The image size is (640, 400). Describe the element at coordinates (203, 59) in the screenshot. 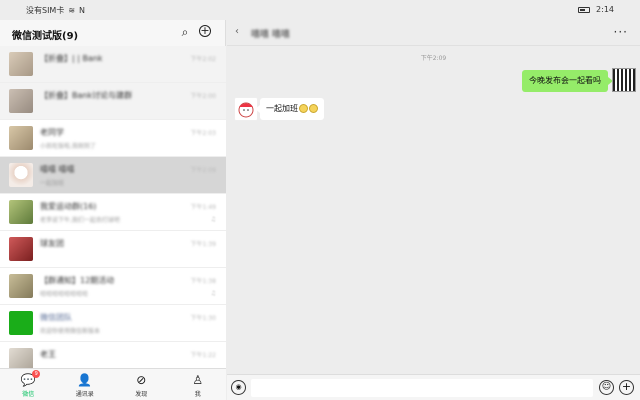

I see `chat-time: 下午2:02` at that location.